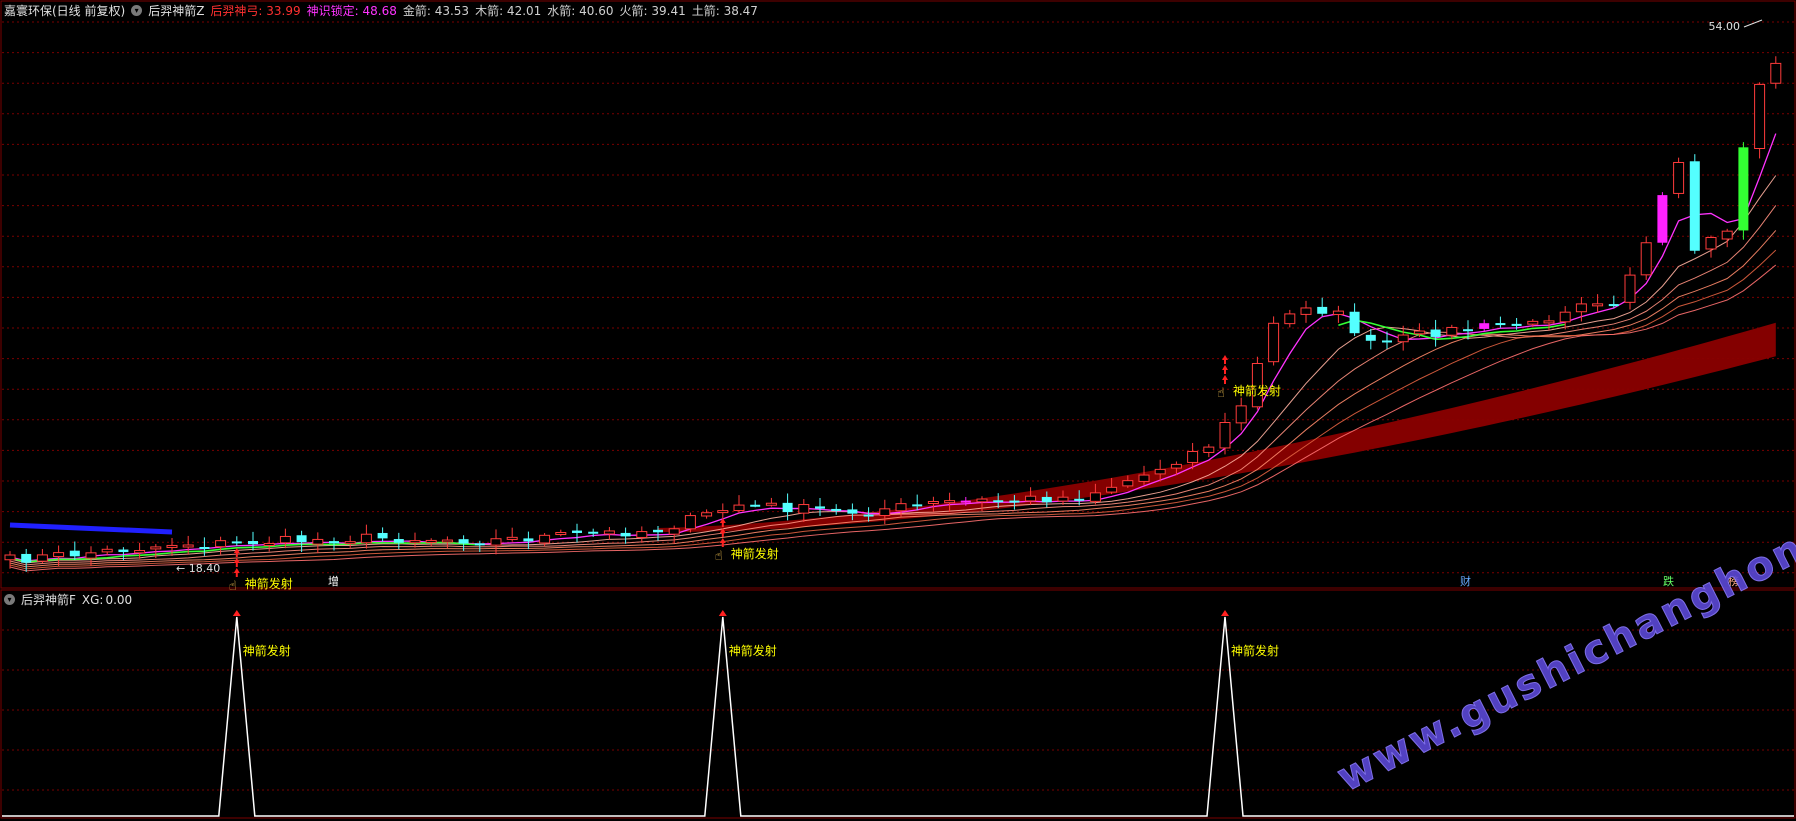 Image resolution: width=1796 pixels, height=821 pixels. I want to click on xg-value: 0.00, so click(119, 599).